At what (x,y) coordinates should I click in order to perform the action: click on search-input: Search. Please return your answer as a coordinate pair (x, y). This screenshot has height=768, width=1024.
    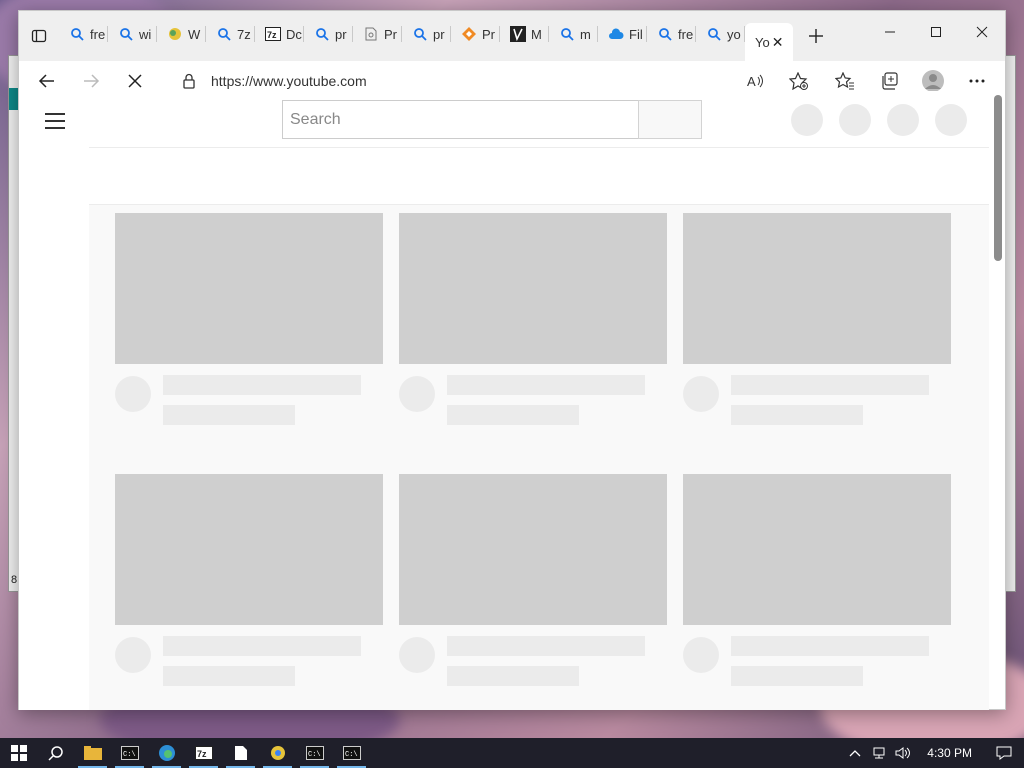
    Looking at the image, I should click on (460, 119).